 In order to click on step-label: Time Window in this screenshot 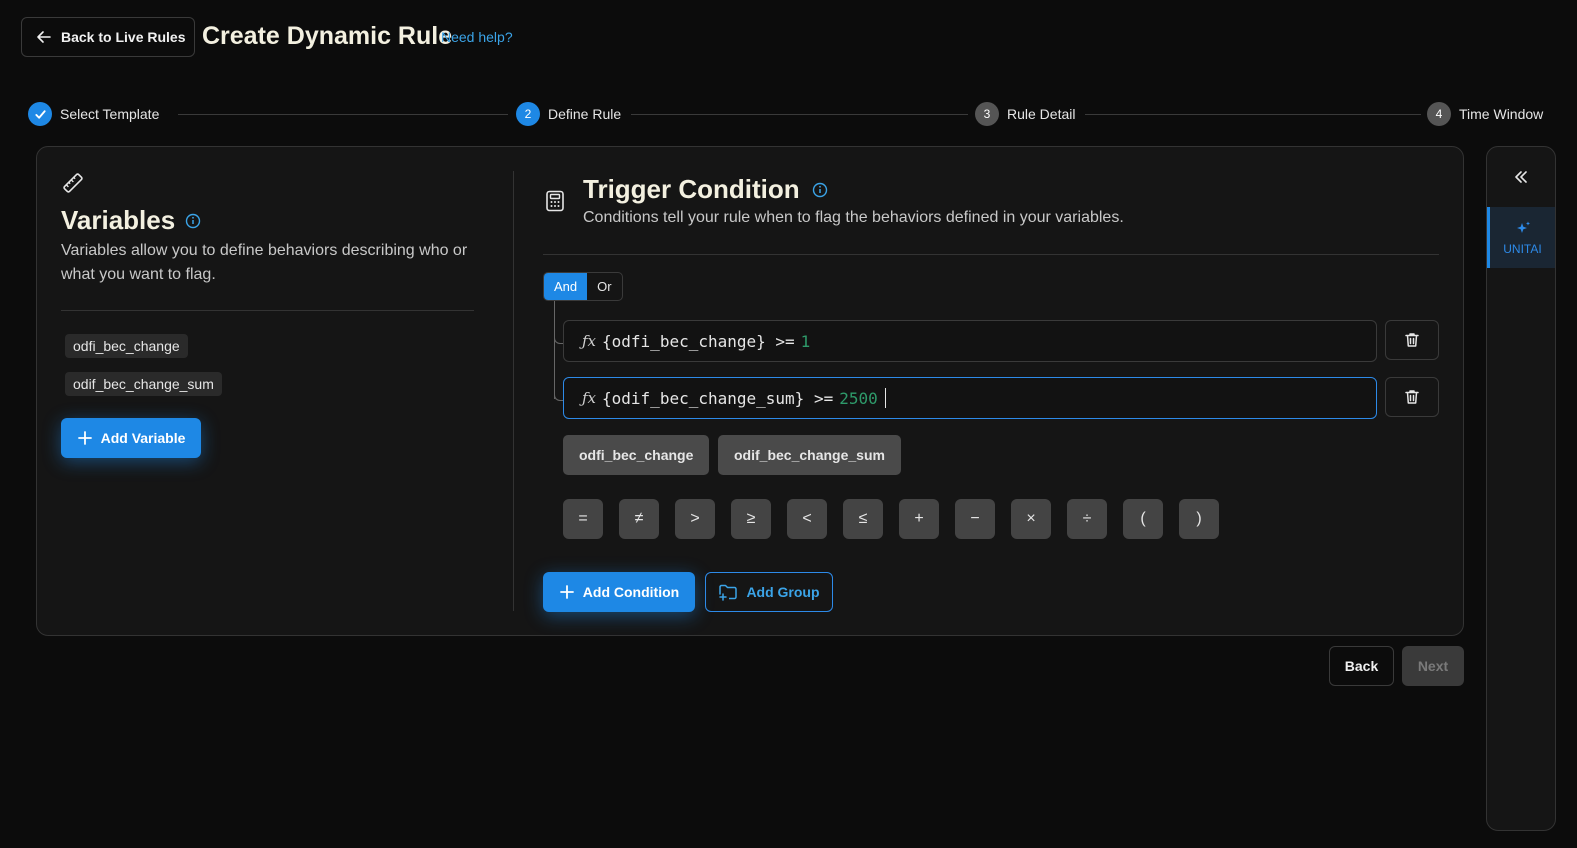, I will do `click(1501, 114)`.